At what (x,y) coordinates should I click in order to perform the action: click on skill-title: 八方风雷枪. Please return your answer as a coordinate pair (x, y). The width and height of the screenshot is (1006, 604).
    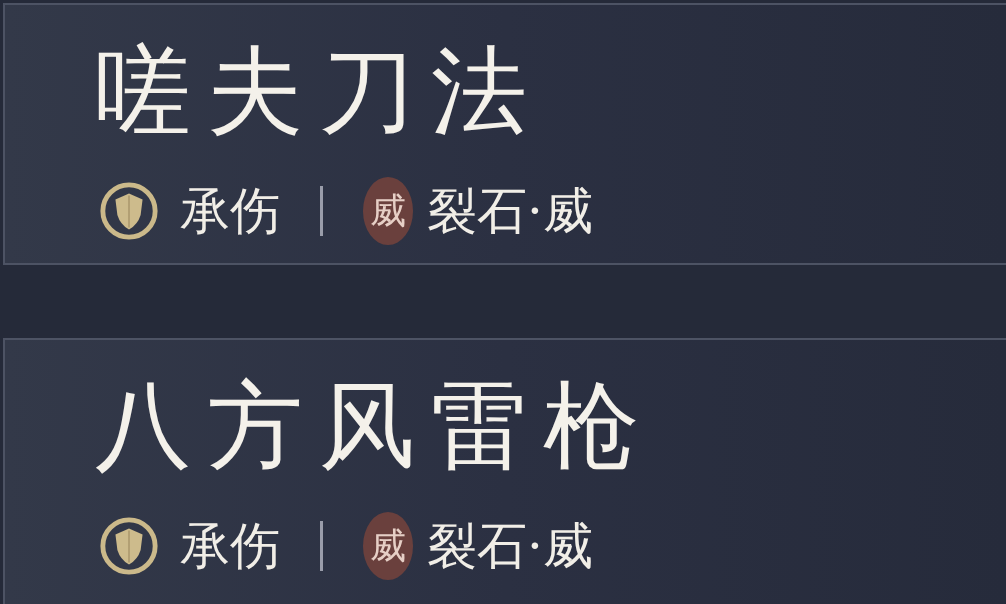
    Looking at the image, I should click on (375, 426).